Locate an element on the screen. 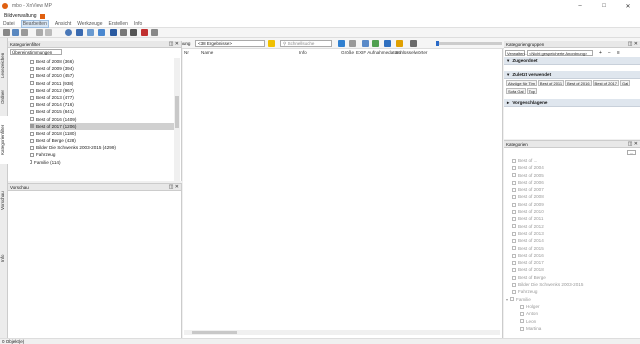 This screenshot has width=640, height=344. tree-item-selected: Best of 2017 (1206) is located at coordinates (102, 126).